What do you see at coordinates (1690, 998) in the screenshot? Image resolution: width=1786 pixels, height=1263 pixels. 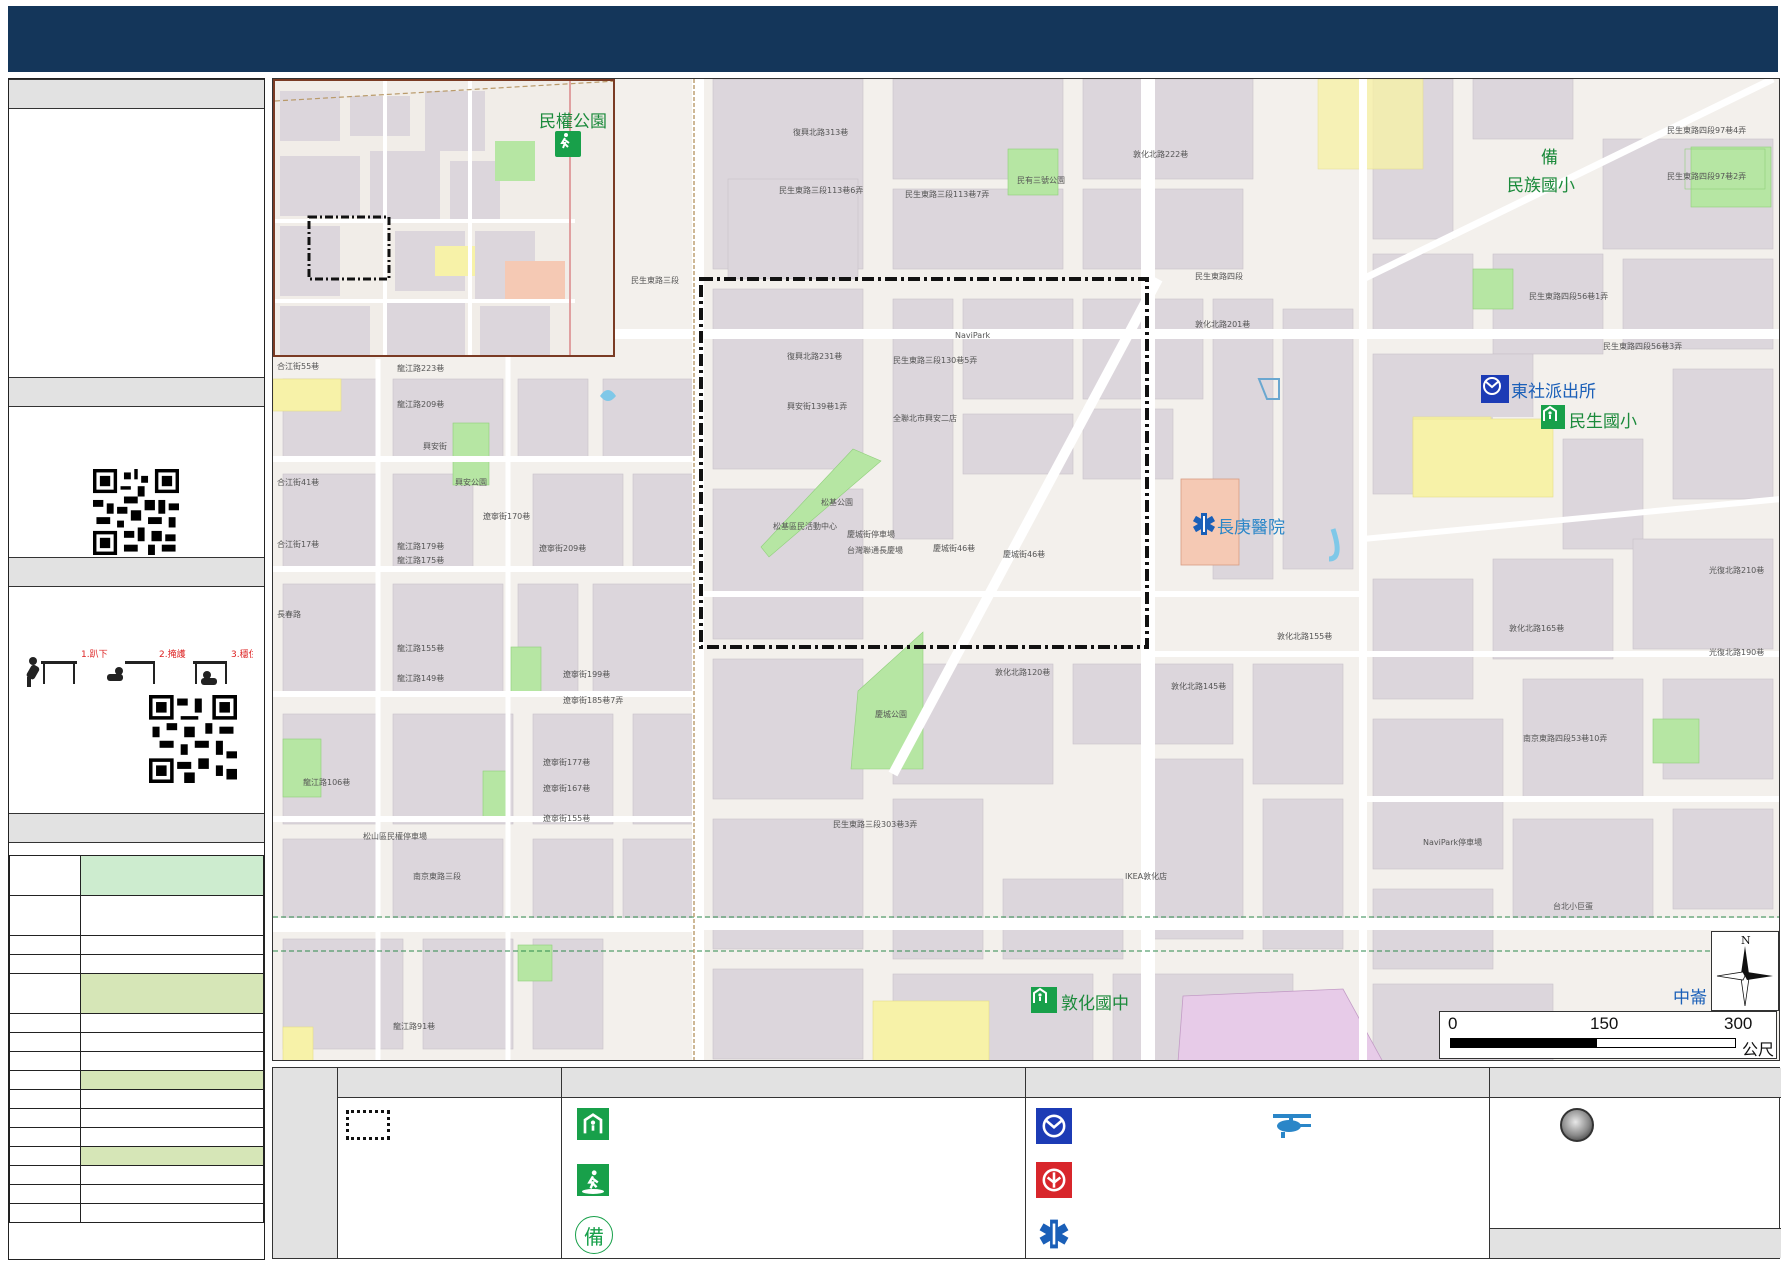 I see `map-label-school4: 中崙` at bounding box center [1690, 998].